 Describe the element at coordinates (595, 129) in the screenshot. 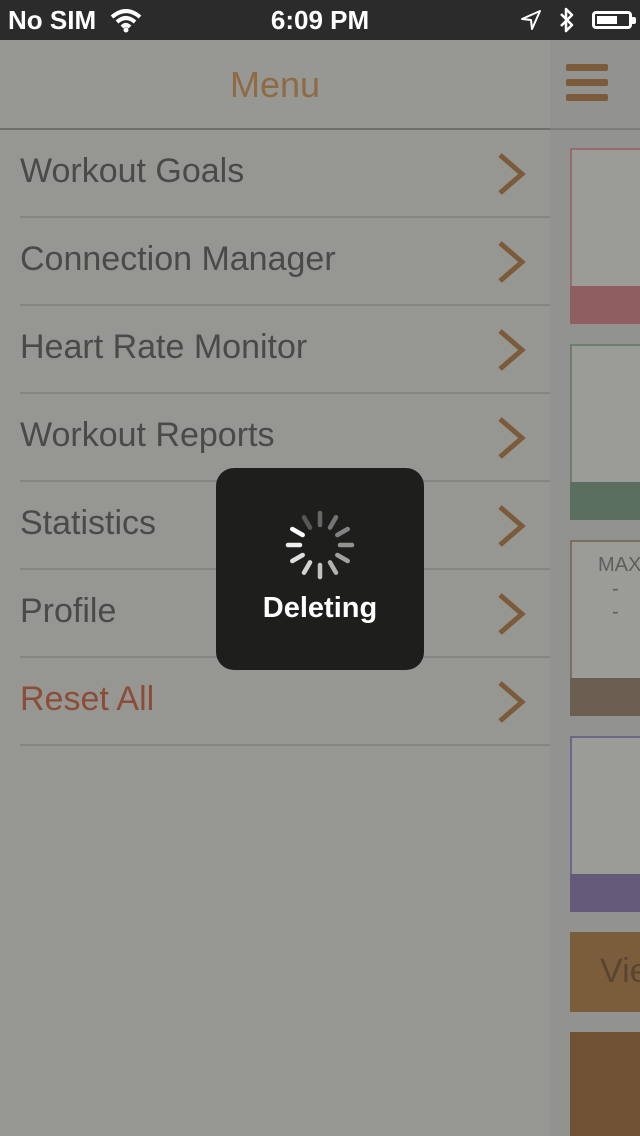

I see `header-divider` at that location.